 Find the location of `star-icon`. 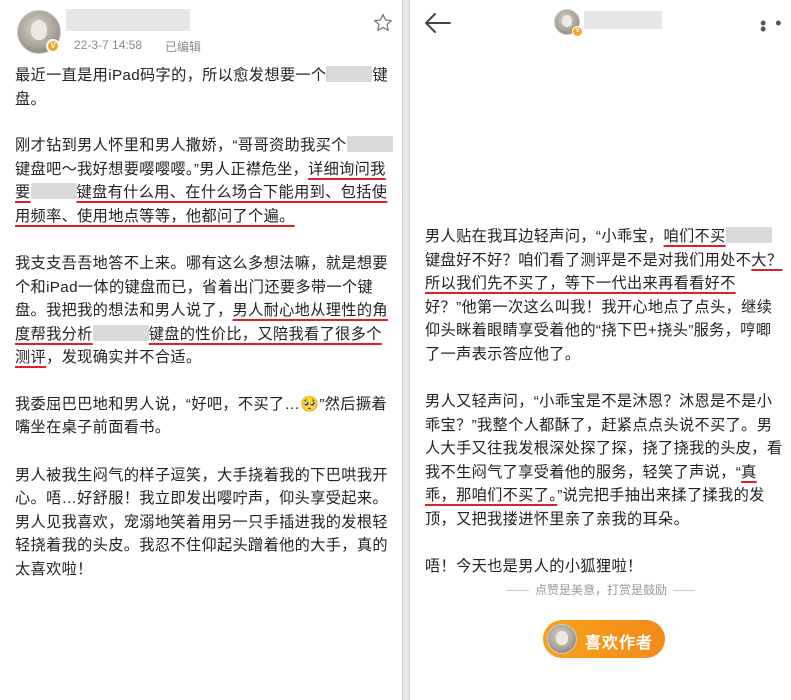

star-icon is located at coordinates (383, 23).